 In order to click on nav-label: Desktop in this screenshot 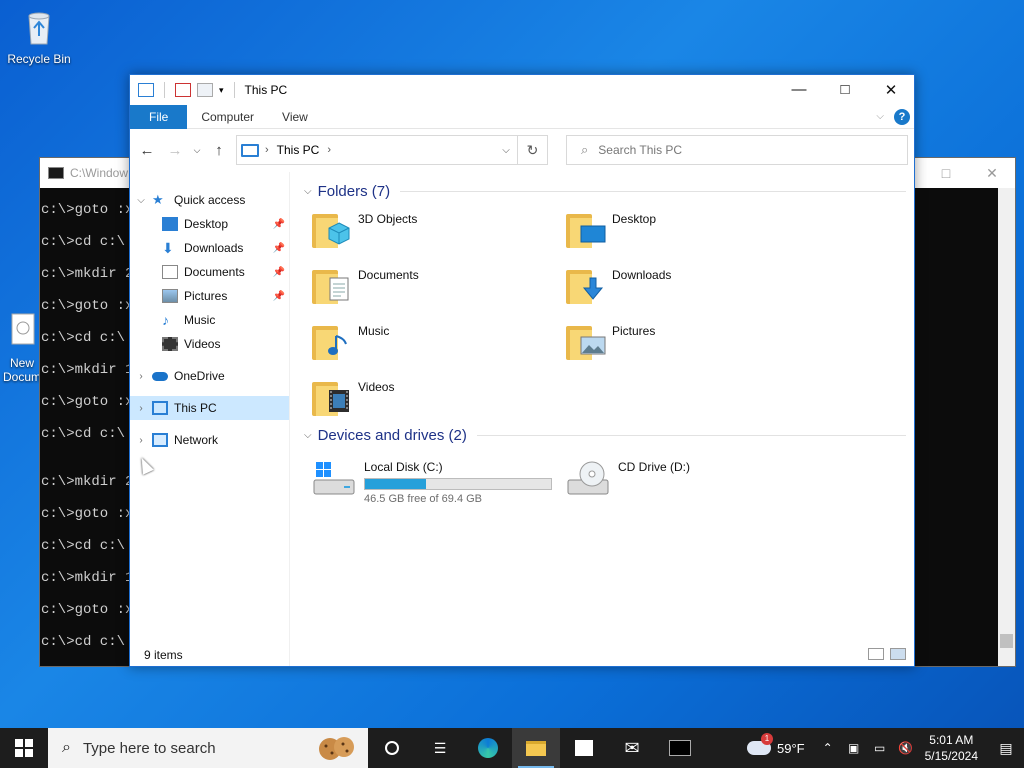, I will do `click(206, 224)`.